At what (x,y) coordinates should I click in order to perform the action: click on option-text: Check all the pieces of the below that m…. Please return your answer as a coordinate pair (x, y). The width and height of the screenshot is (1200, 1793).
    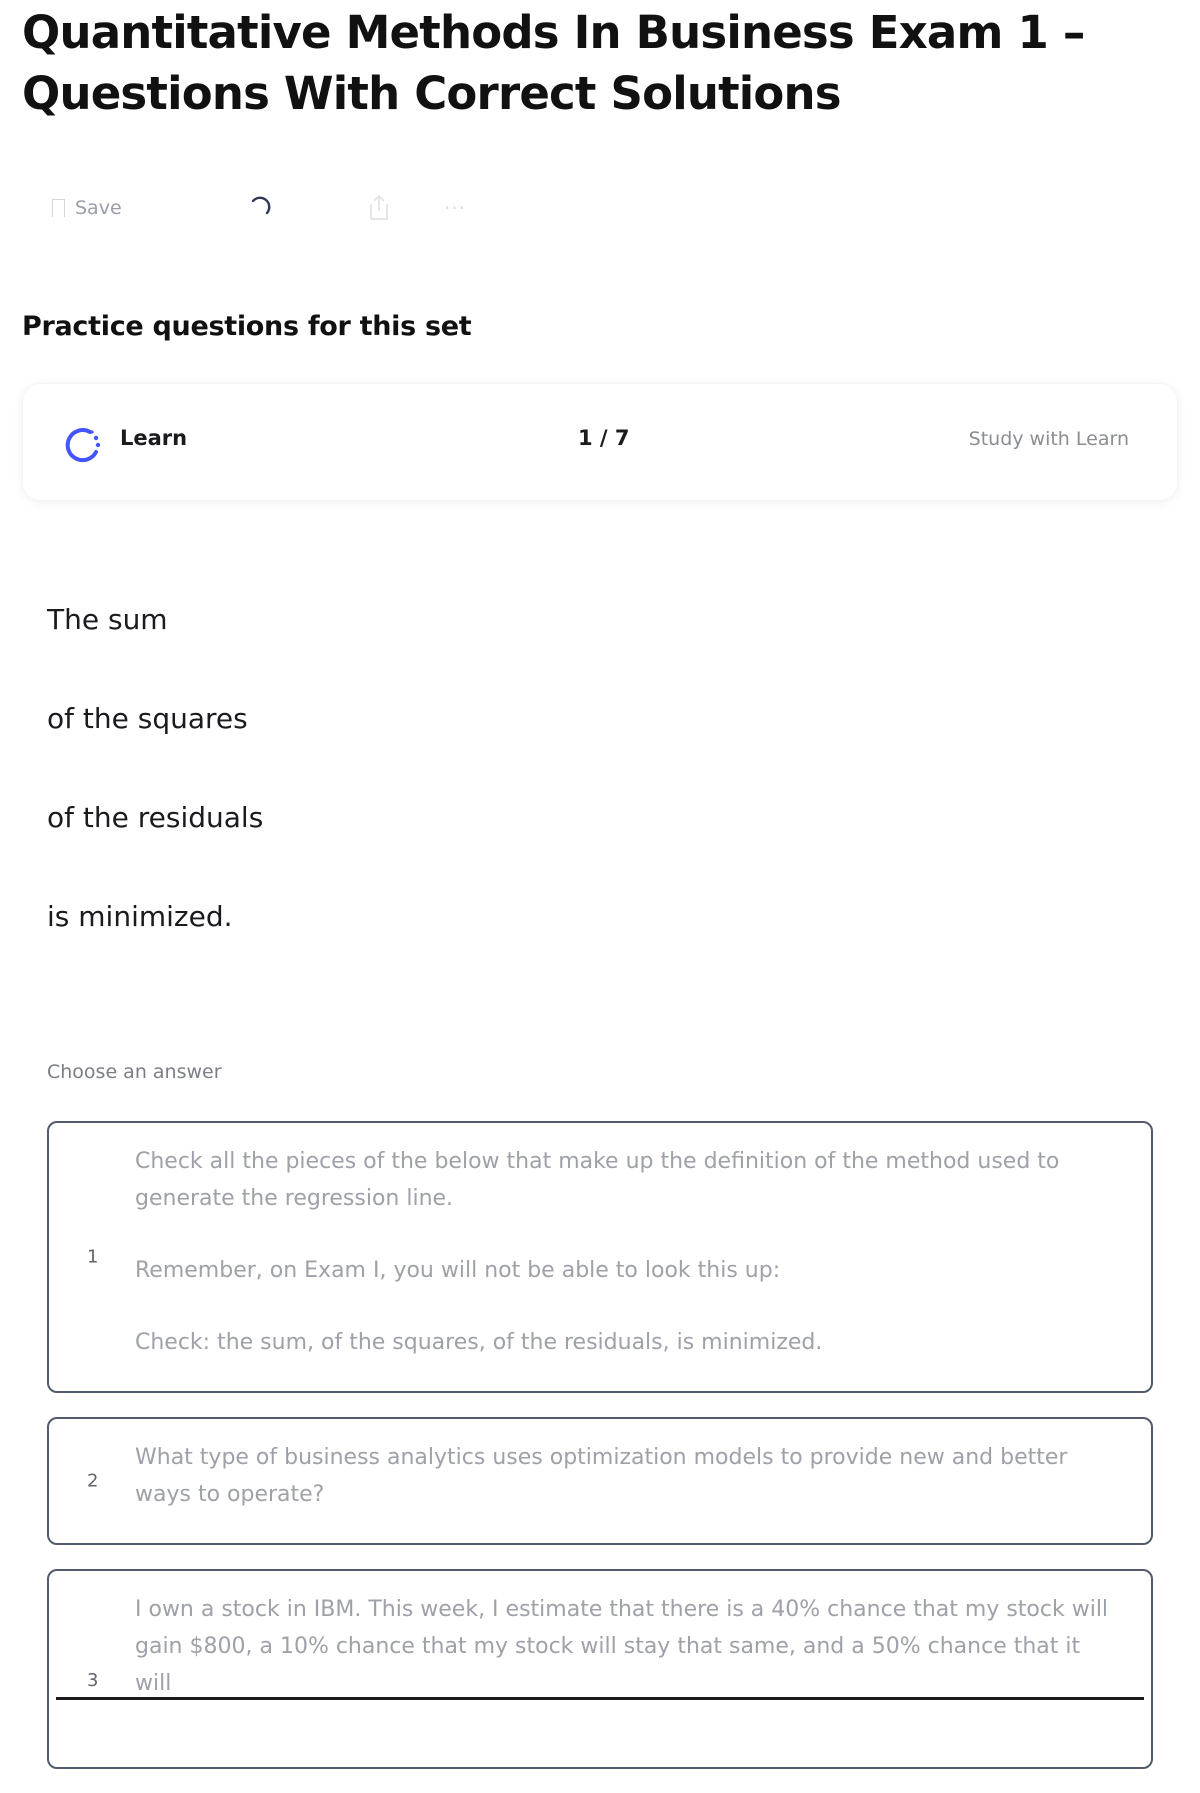
    Looking at the image, I should click on (628, 1242).